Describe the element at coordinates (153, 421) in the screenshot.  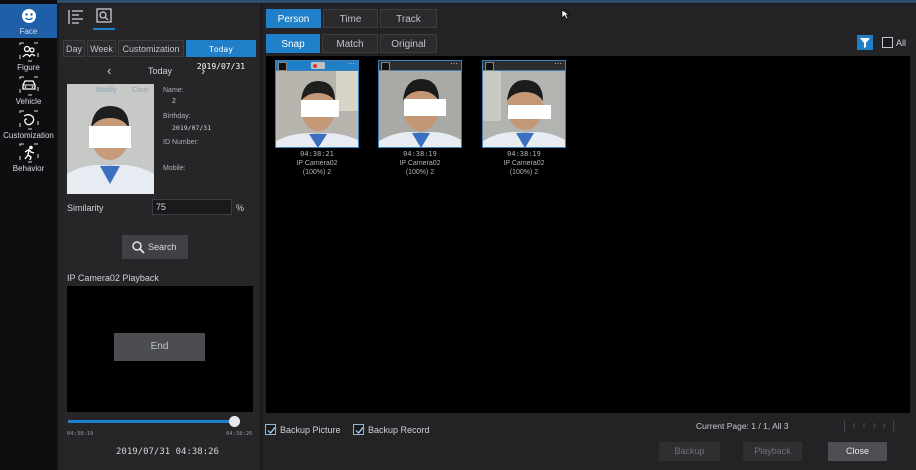
I see `timeline-track` at that location.